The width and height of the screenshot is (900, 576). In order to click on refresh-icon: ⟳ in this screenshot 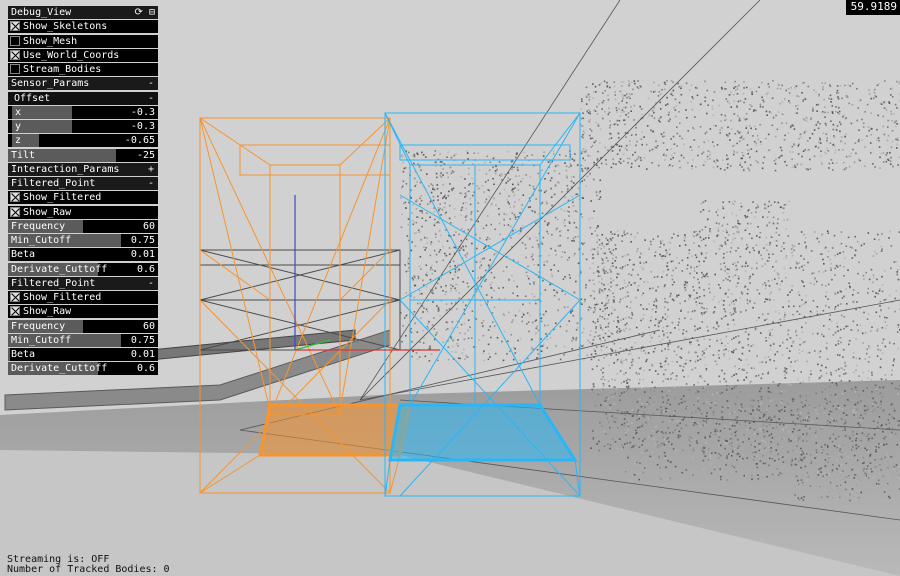, I will do `click(139, 12)`.